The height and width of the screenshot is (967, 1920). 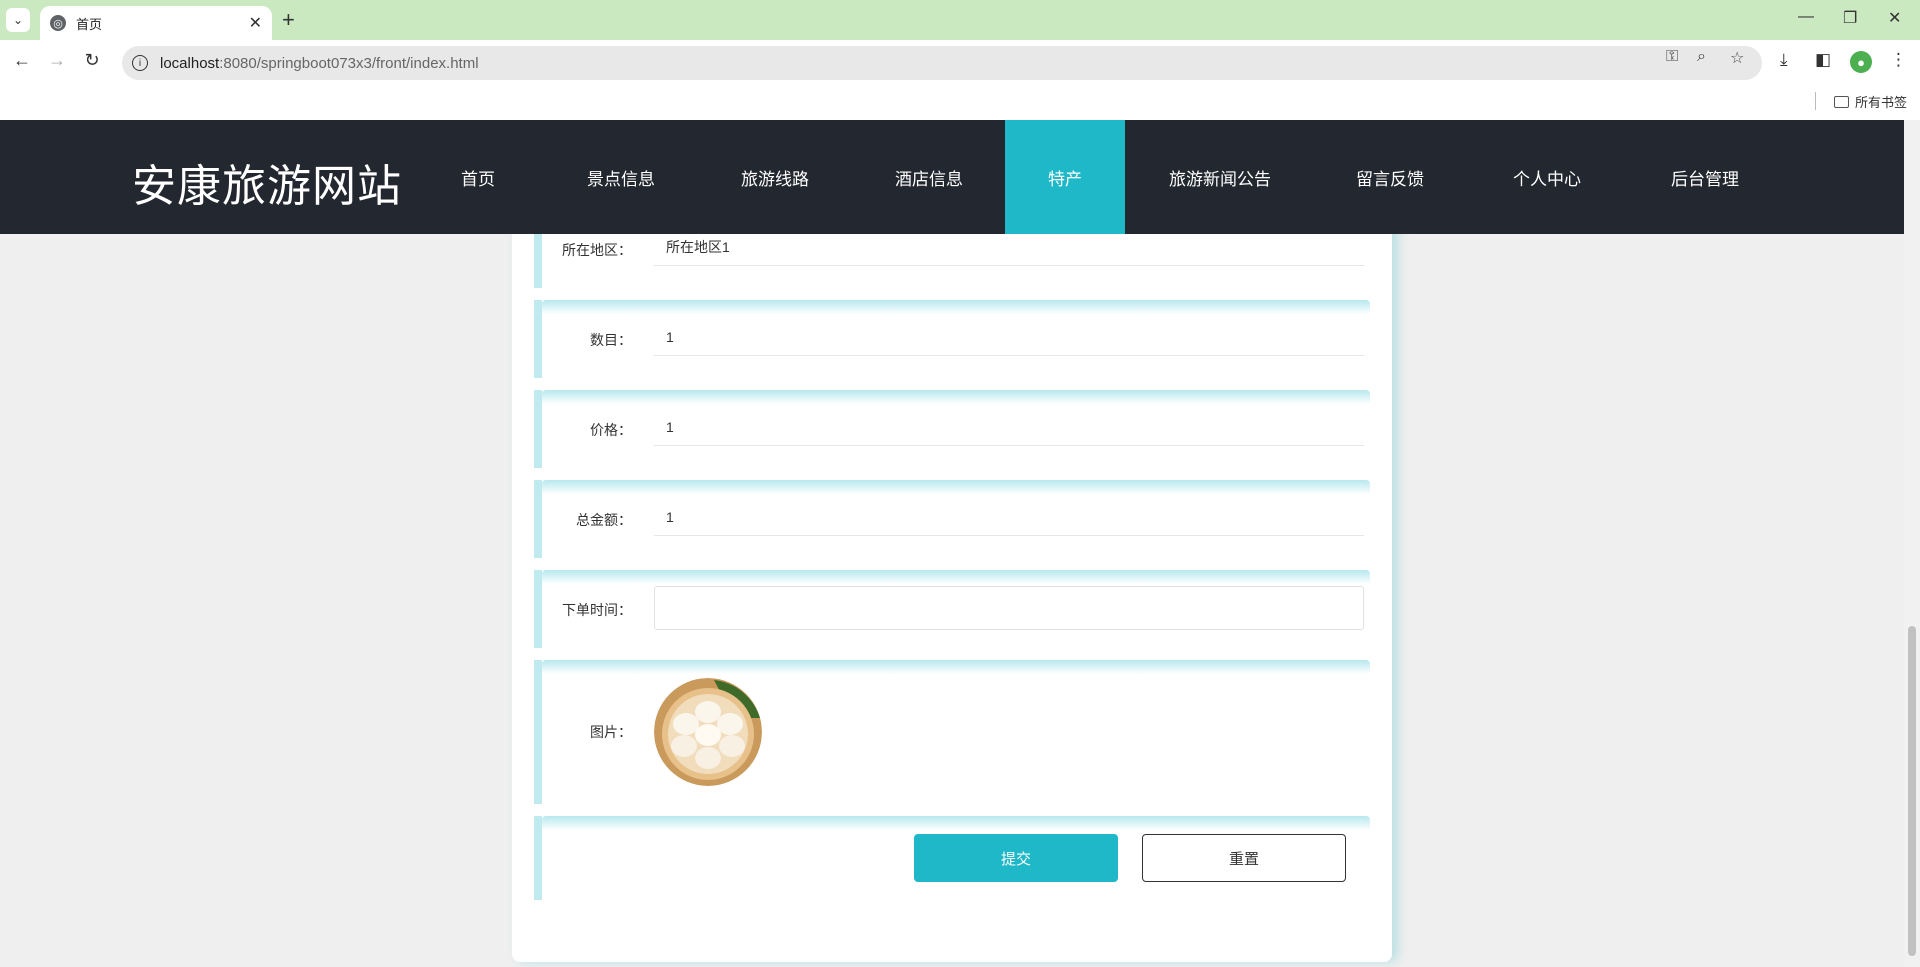 I want to click on total-label: 总金额：, so click(x=604, y=520).